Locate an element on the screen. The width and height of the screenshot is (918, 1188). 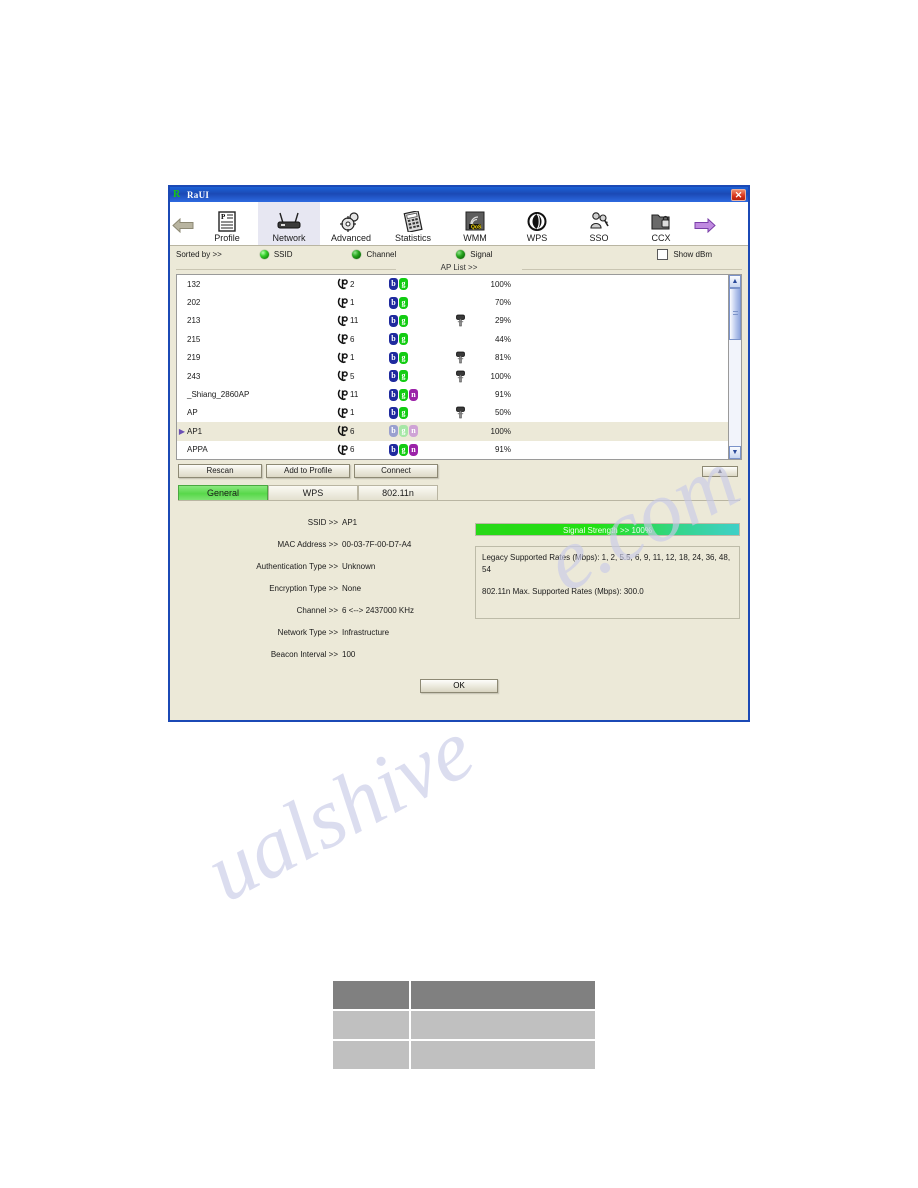
detail-field-value: Unknown is located at coordinates (359, 566).